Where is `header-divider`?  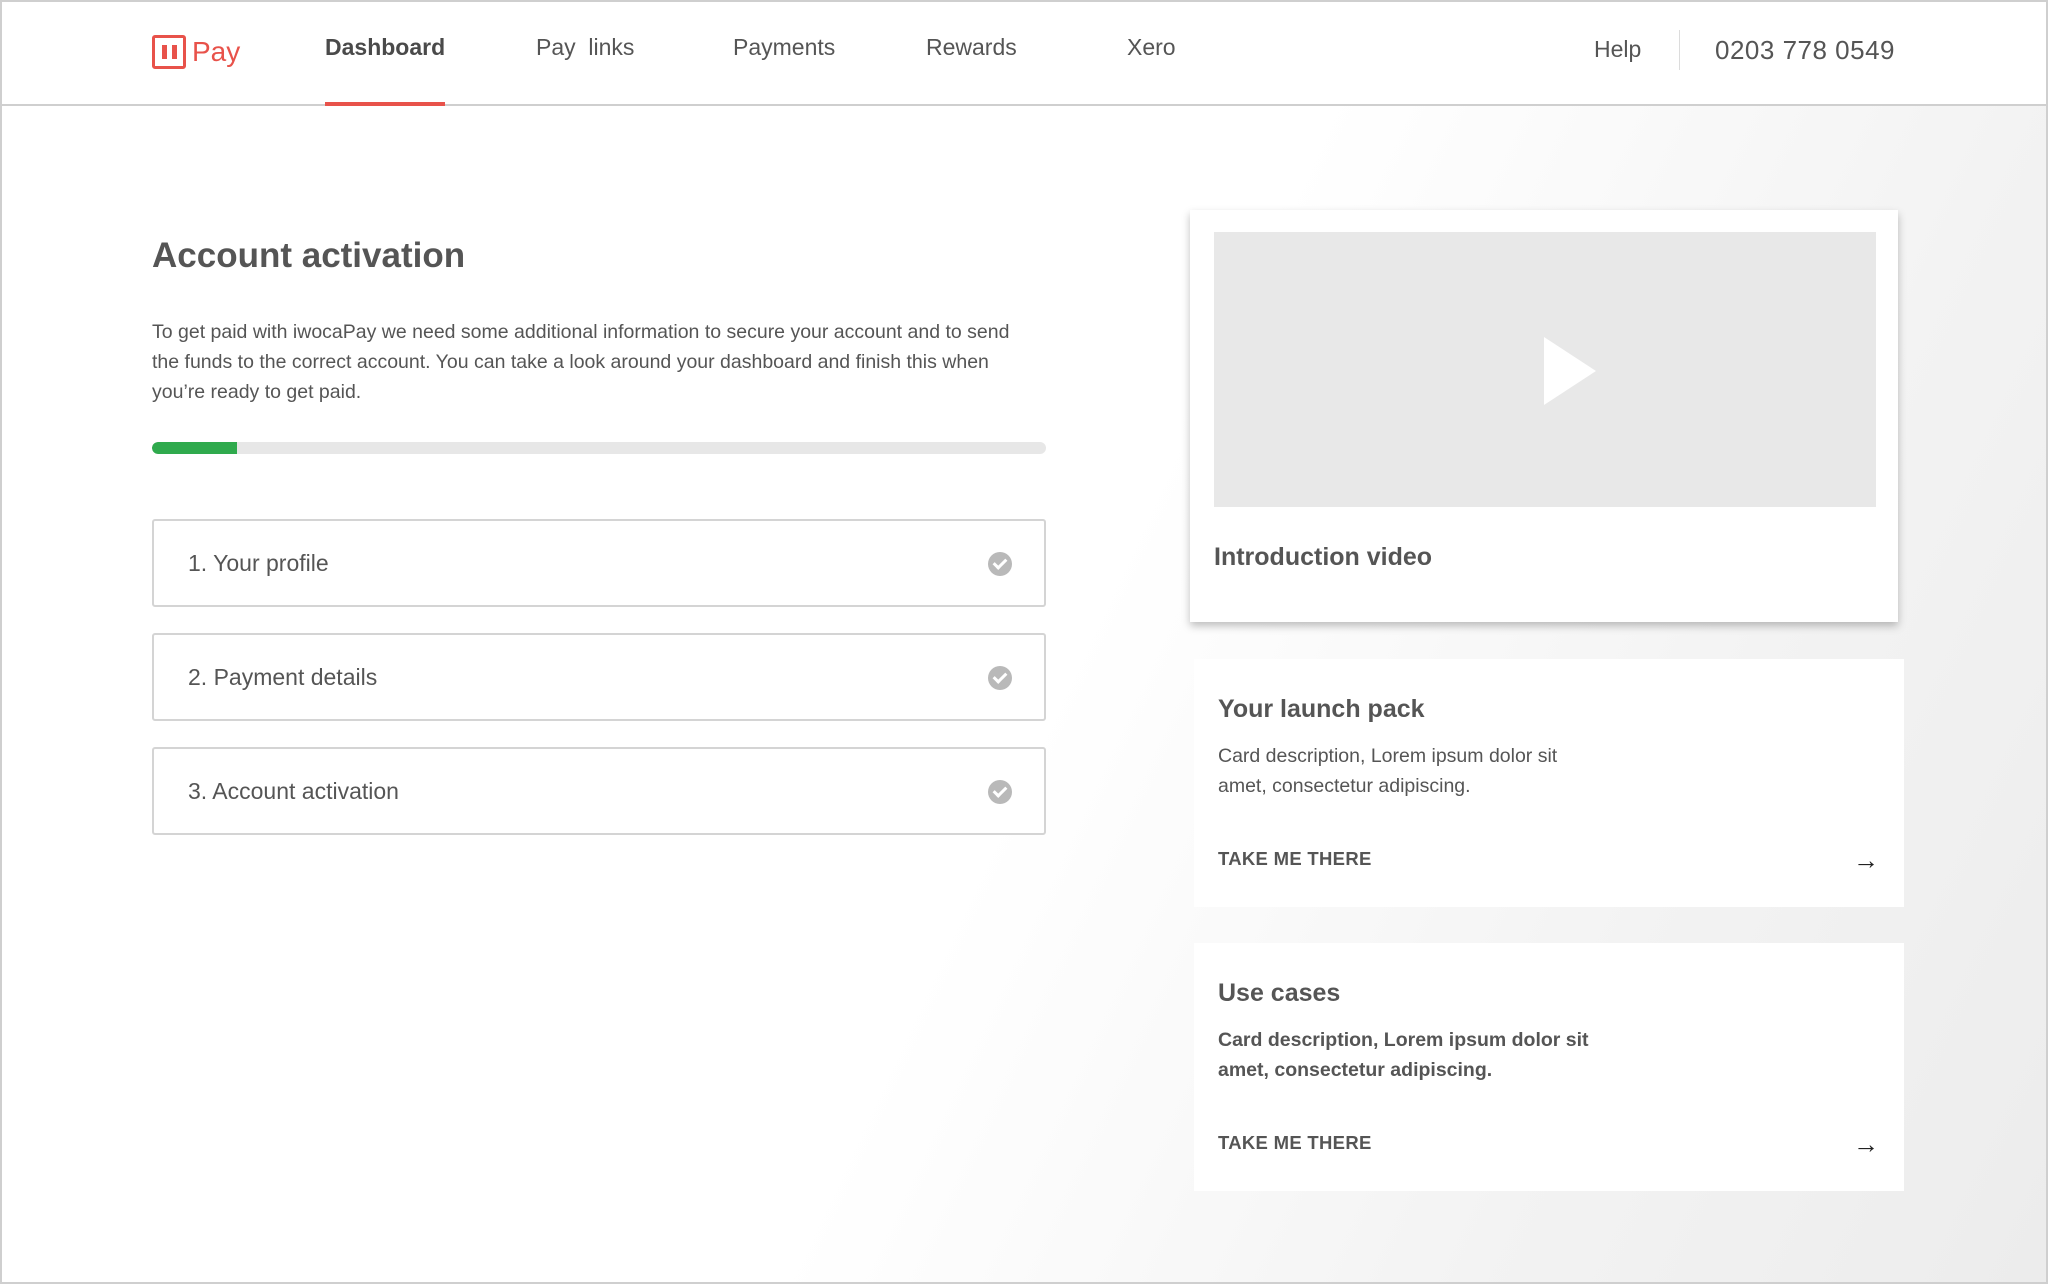
header-divider is located at coordinates (1679, 50).